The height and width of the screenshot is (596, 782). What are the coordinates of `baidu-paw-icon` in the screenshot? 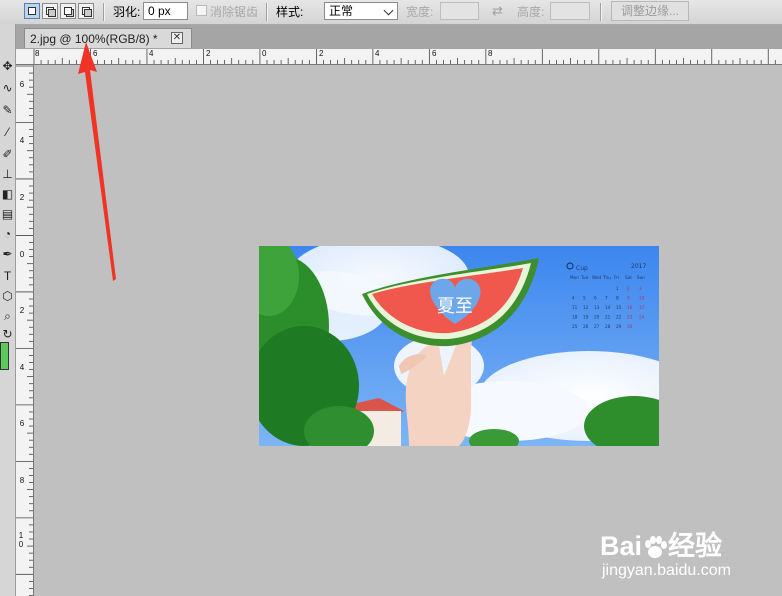 It's located at (656, 546).